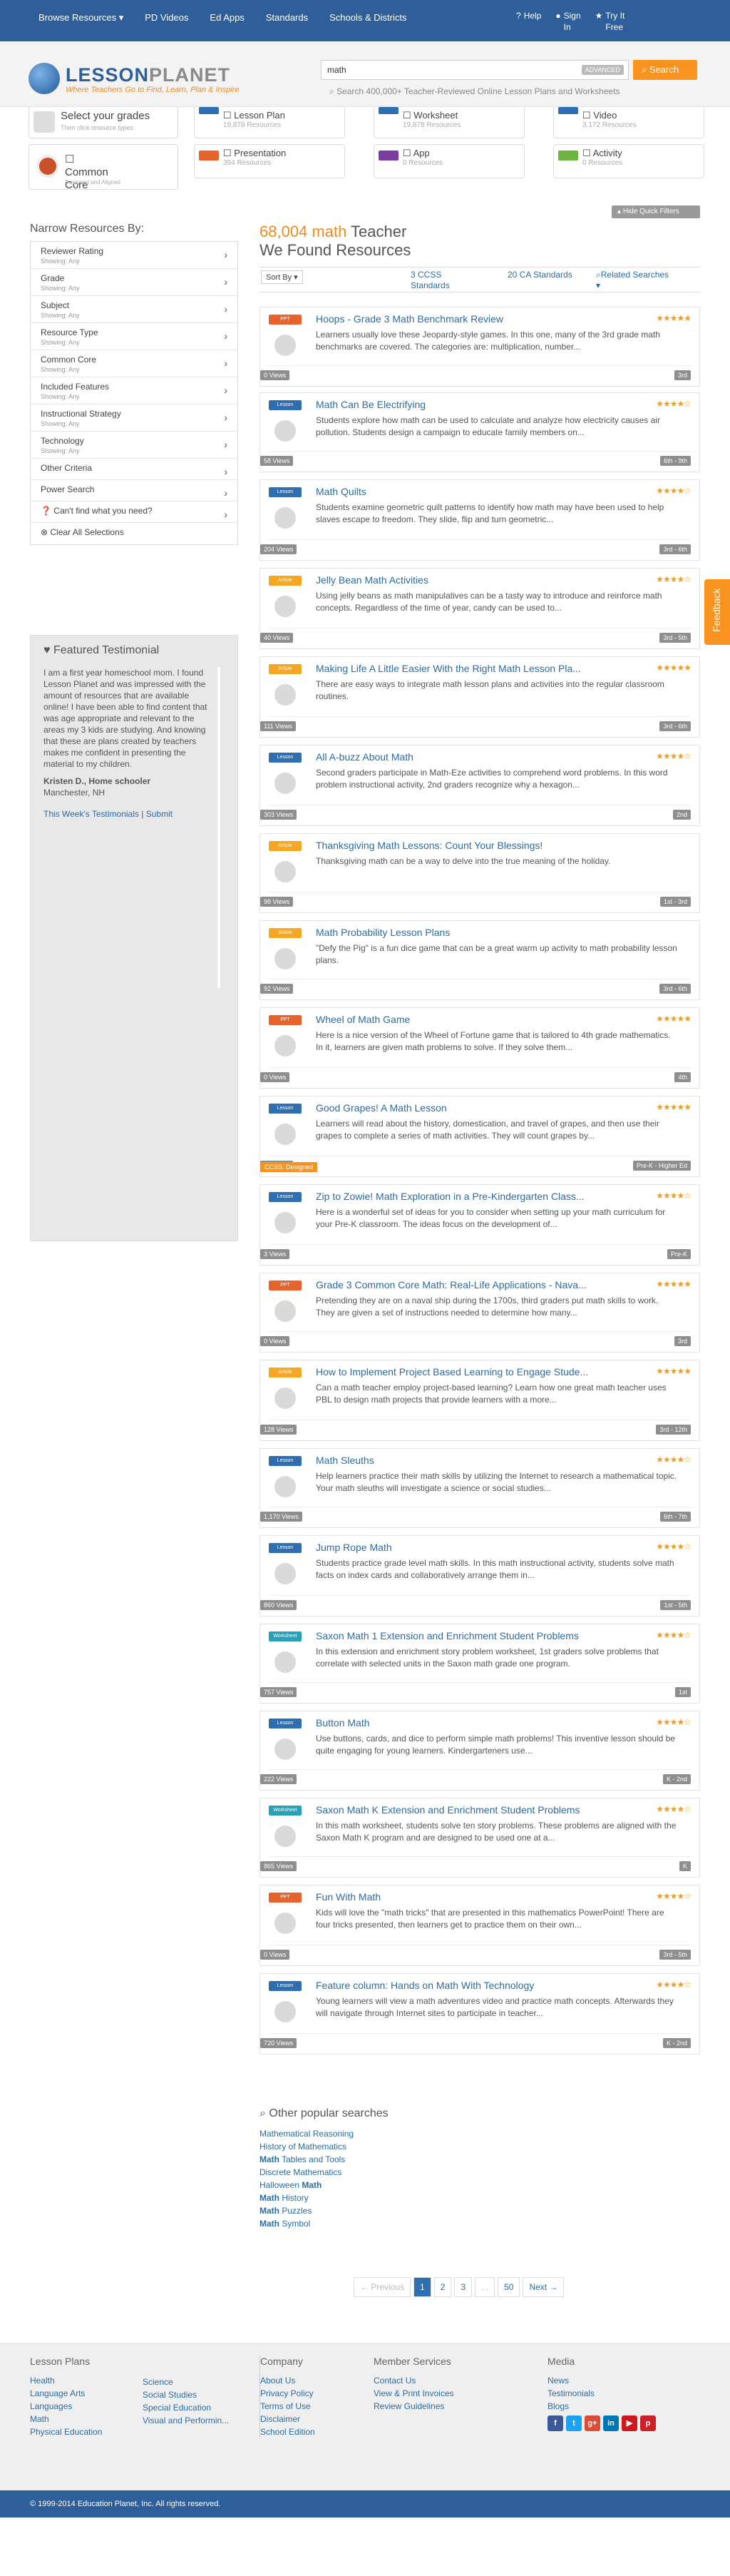 This screenshot has height=2576, width=730. I want to click on resource-title-link: All A-buzz About Math, so click(465, 757).